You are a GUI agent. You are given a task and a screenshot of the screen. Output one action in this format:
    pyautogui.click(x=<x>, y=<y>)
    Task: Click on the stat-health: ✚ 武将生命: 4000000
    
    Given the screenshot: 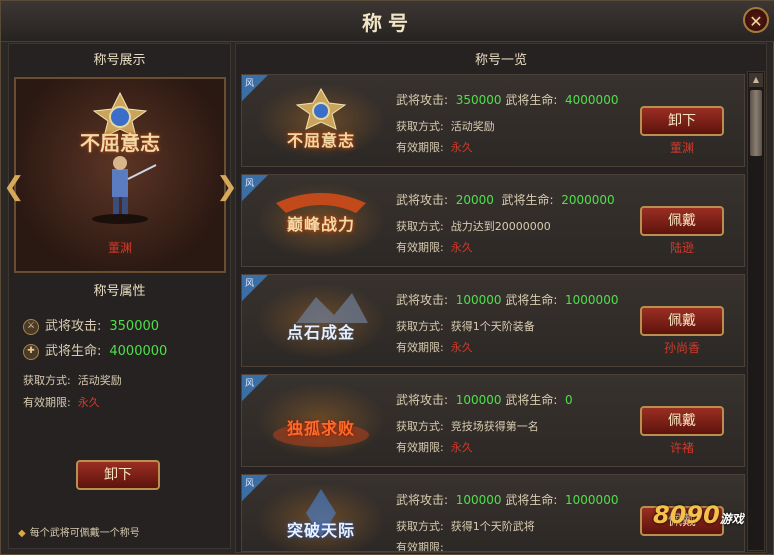 What is the action you would take?
    pyautogui.click(x=95, y=350)
    